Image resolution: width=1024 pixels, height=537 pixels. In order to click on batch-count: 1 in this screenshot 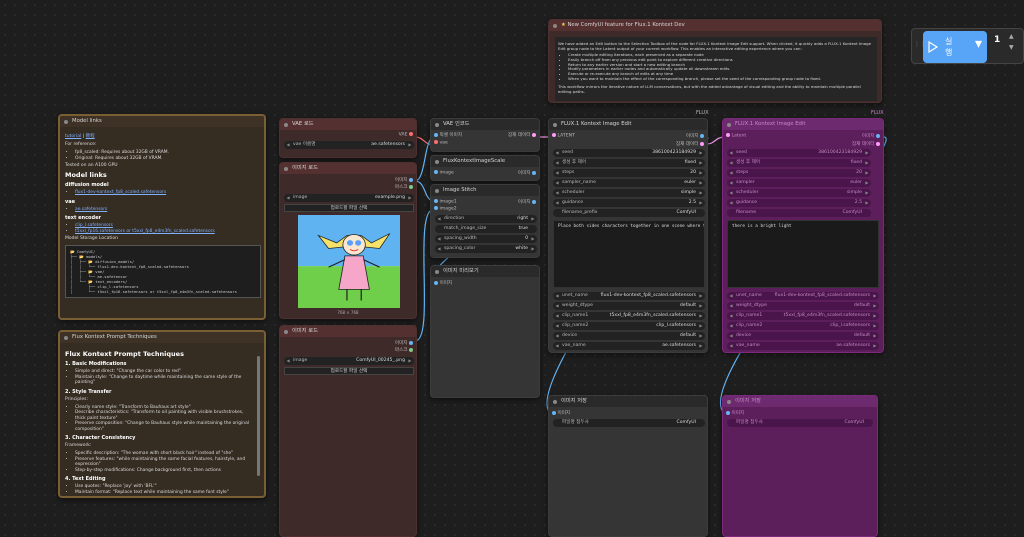, I will do `click(997, 40)`.